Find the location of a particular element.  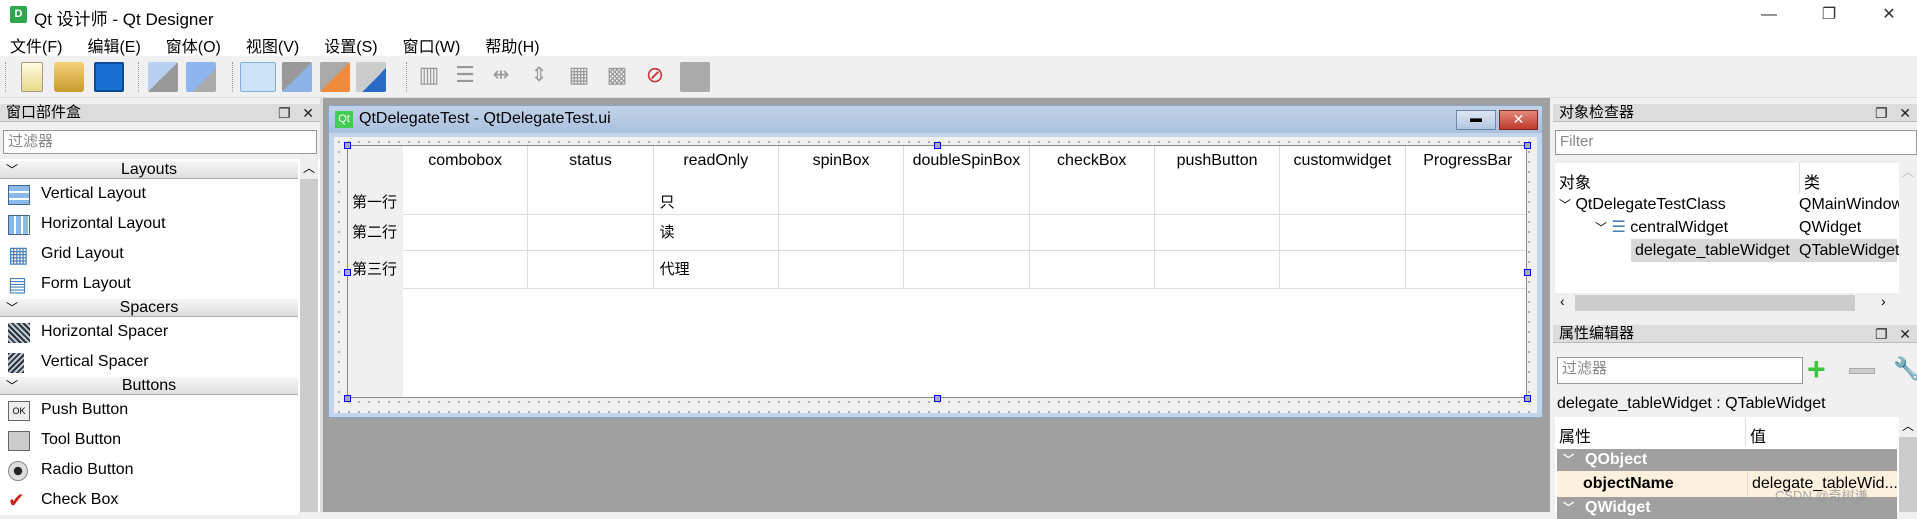

maximize-button: ❐ is located at coordinates (1829, 15).